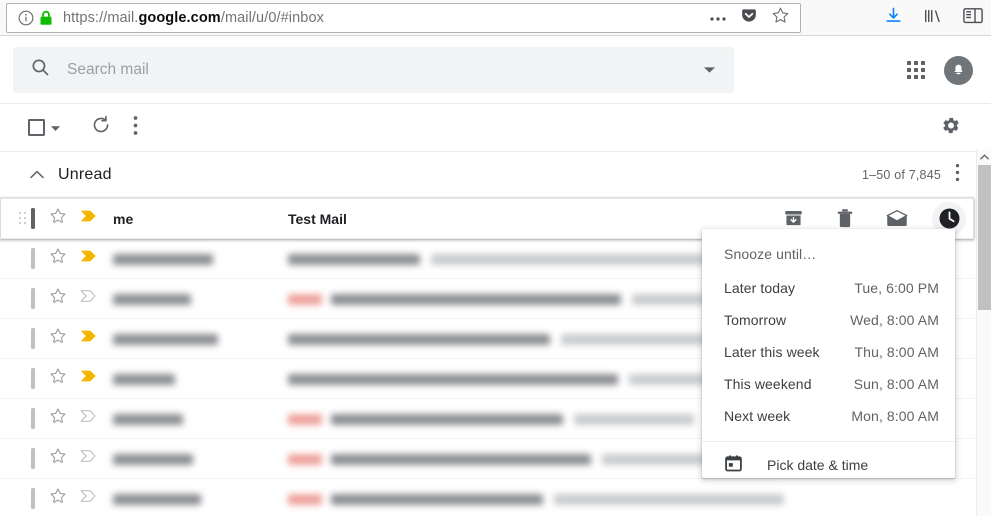 This screenshot has width=991, height=516. What do you see at coordinates (983, 332) in the screenshot?
I see `scrollbar` at bounding box center [983, 332].